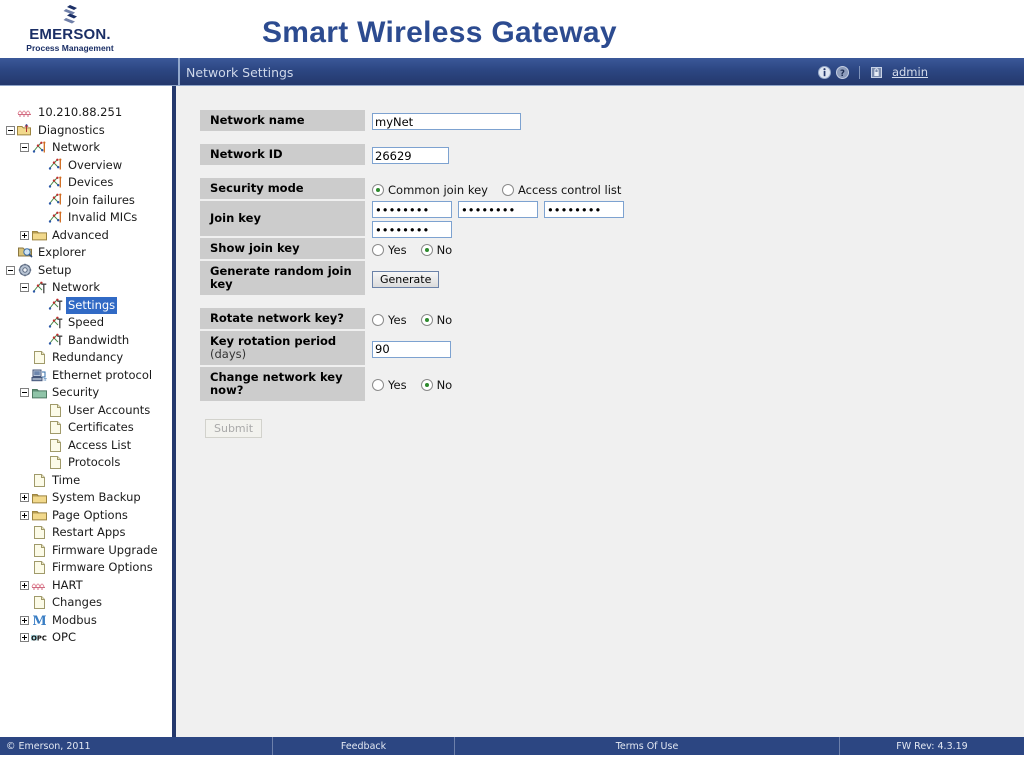 Image resolution: width=1024 pixels, height=765 pixels. What do you see at coordinates (389, 385) in the screenshot?
I see `change-network-key-yes: Yes` at bounding box center [389, 385].